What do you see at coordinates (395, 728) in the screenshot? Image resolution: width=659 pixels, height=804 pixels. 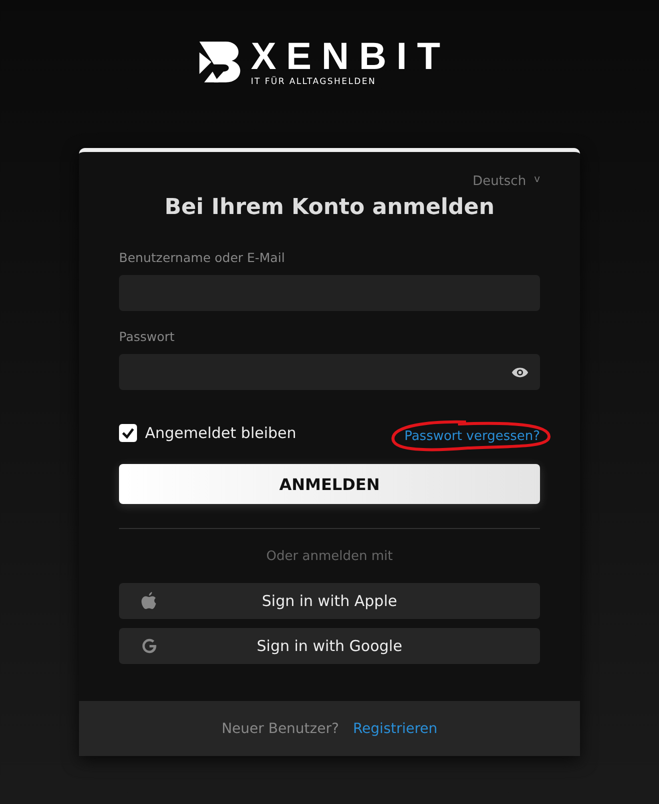 I see `register-link: Registrieren` at bounding box center [395, 728].